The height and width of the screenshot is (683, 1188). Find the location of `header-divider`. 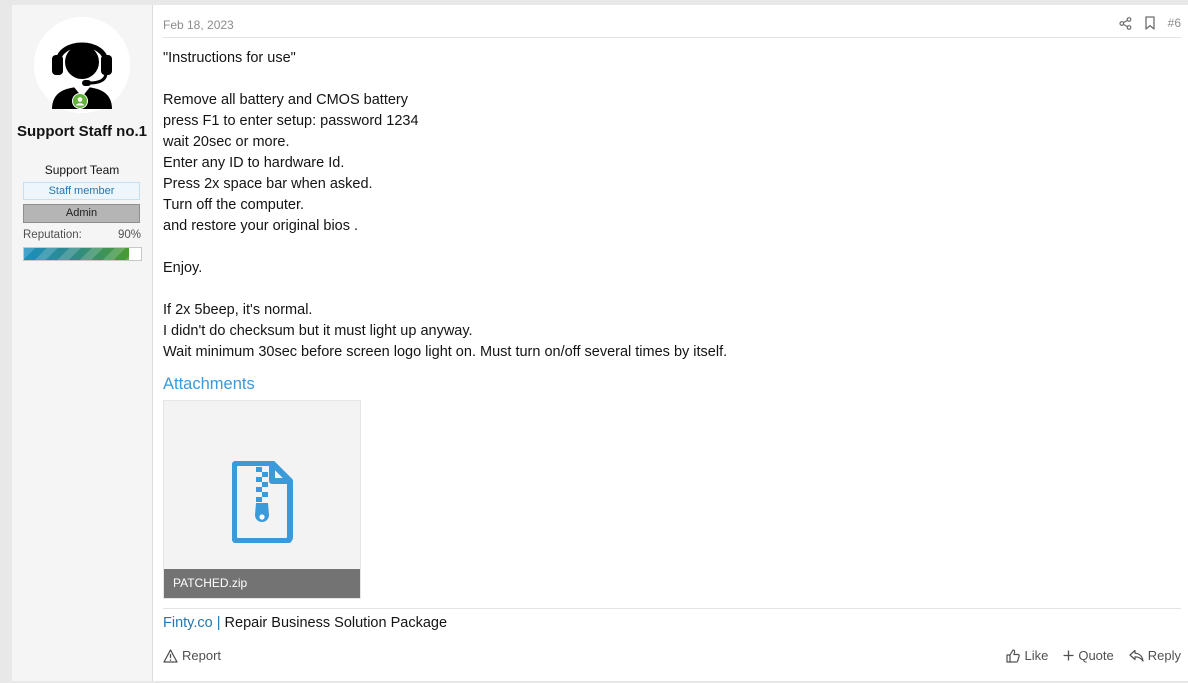

header-divider is located at coordinates (672, 37).